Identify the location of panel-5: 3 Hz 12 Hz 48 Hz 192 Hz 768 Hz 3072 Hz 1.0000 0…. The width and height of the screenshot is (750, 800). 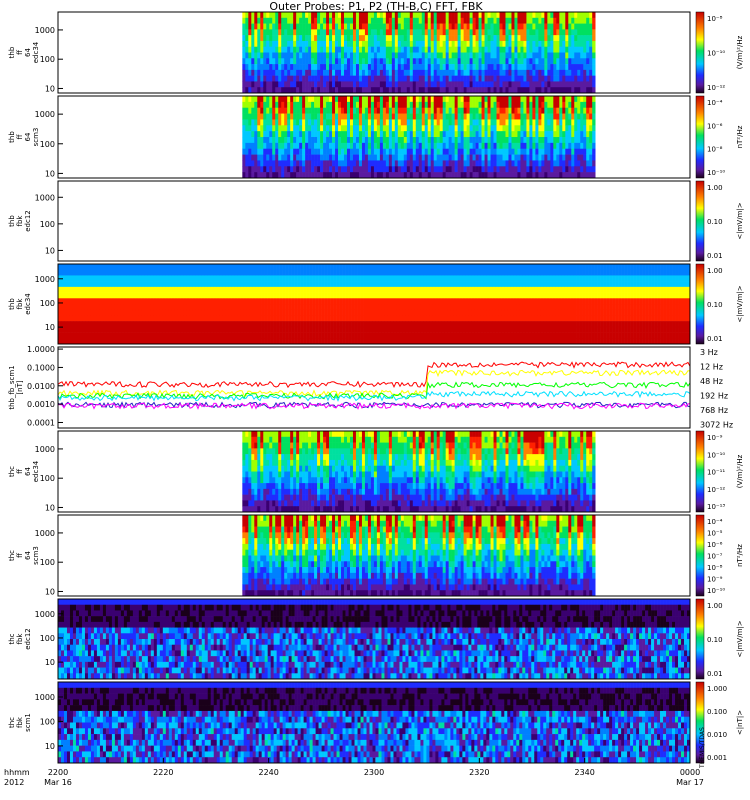
(370, 387).